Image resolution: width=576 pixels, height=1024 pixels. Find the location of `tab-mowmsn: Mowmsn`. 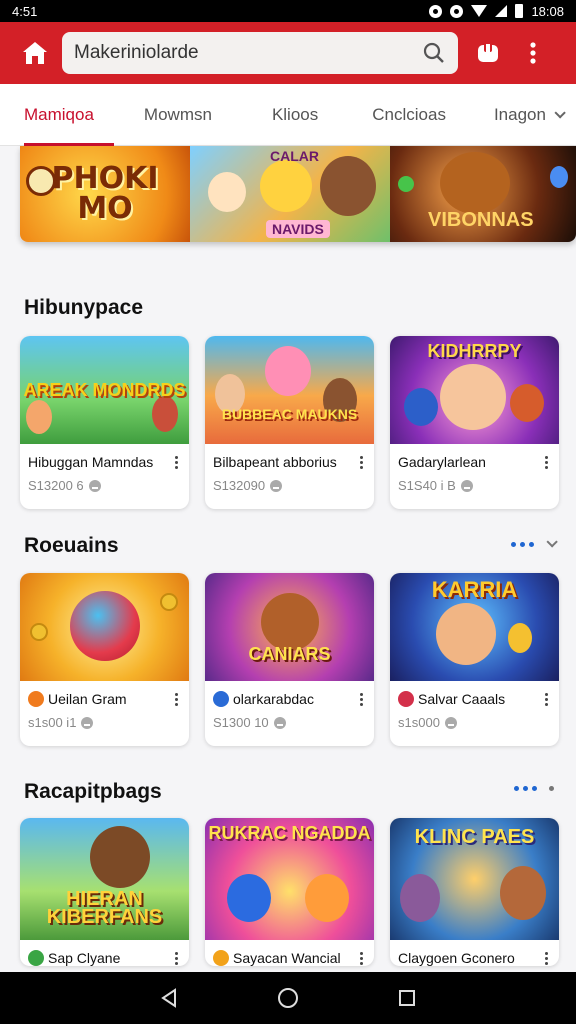

tab-mowmsn: Mowmsn is located at coordinates (178, 115).